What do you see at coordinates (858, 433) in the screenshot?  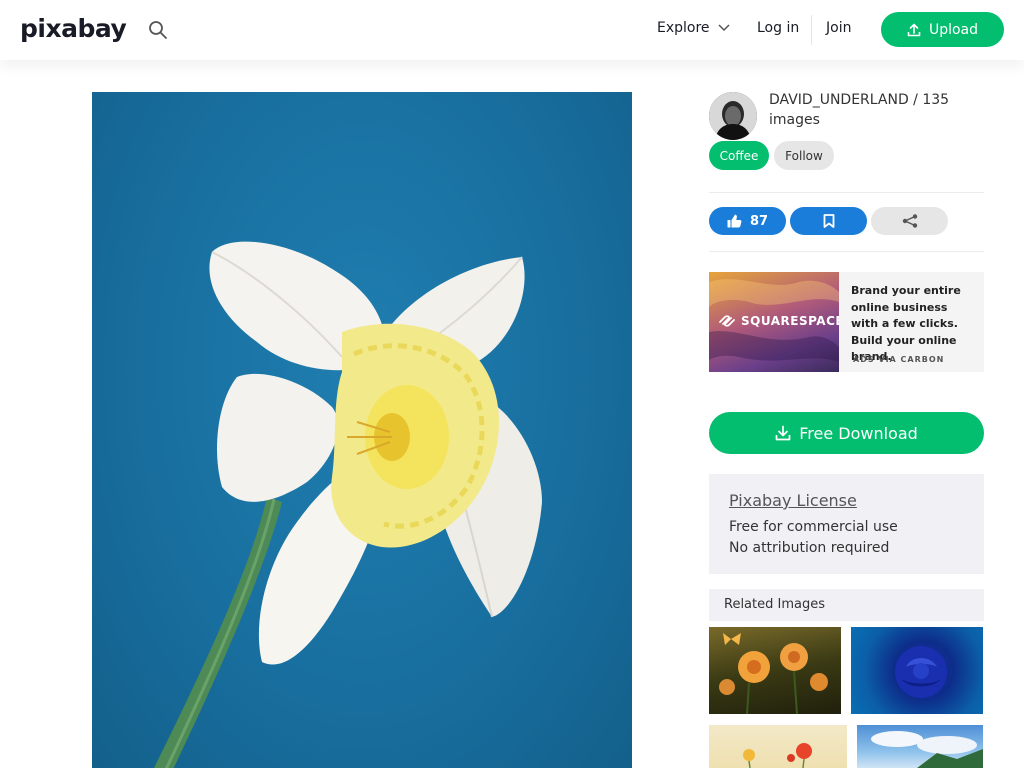 I see `download-label: Free Download` at bounding box center [858, 433].